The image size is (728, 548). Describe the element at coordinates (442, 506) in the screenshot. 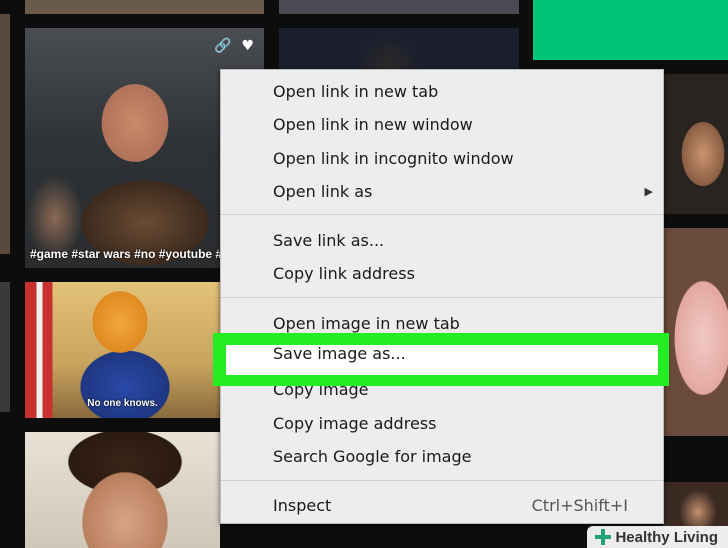

I see `menu-item-inspect: Inspect Ctrl+Shift+I` at that location.